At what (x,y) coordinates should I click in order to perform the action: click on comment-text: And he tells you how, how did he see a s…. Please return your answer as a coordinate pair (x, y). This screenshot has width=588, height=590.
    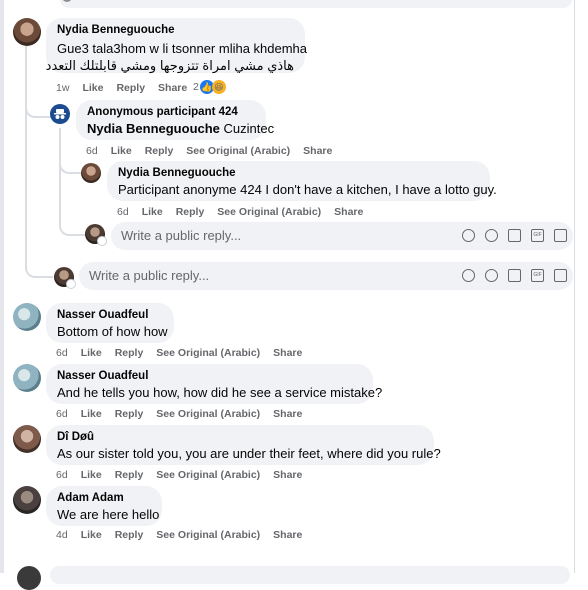
    Looking at the image, I should click on (220, 392).